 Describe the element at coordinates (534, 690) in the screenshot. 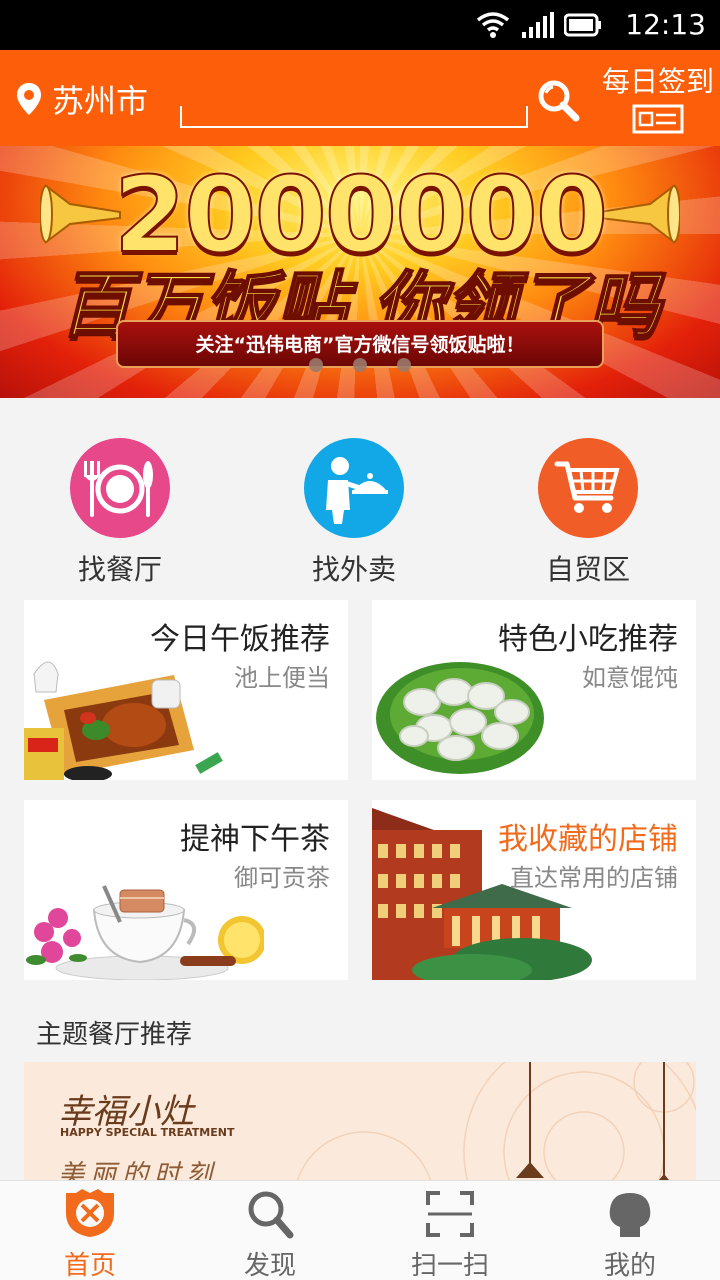

I see `card-snack-recommend: 特色小吃推荐 如意馄饨` at that location.